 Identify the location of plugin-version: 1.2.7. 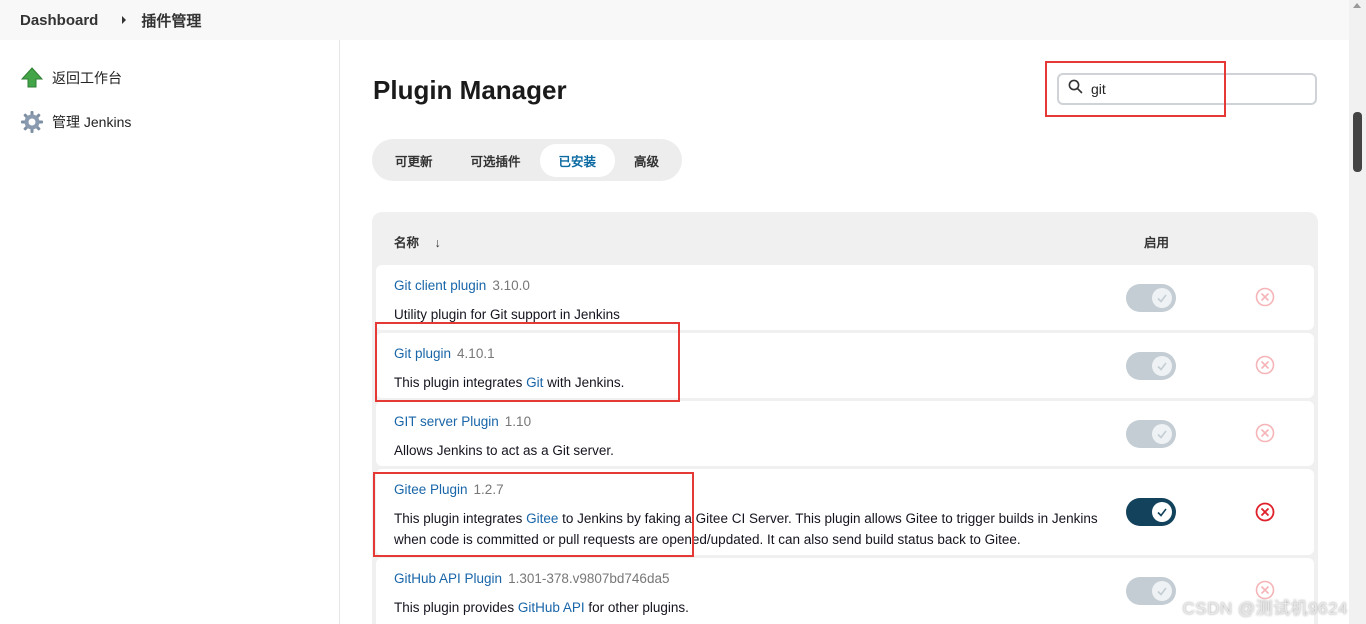
(488, 489).